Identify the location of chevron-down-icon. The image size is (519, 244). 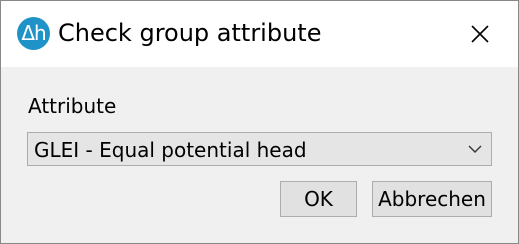
(475, 149).